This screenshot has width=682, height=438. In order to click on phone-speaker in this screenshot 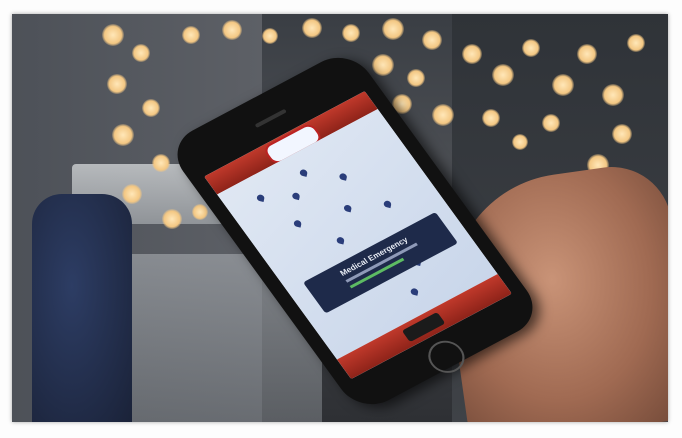, I will do `click(270, 118)`.